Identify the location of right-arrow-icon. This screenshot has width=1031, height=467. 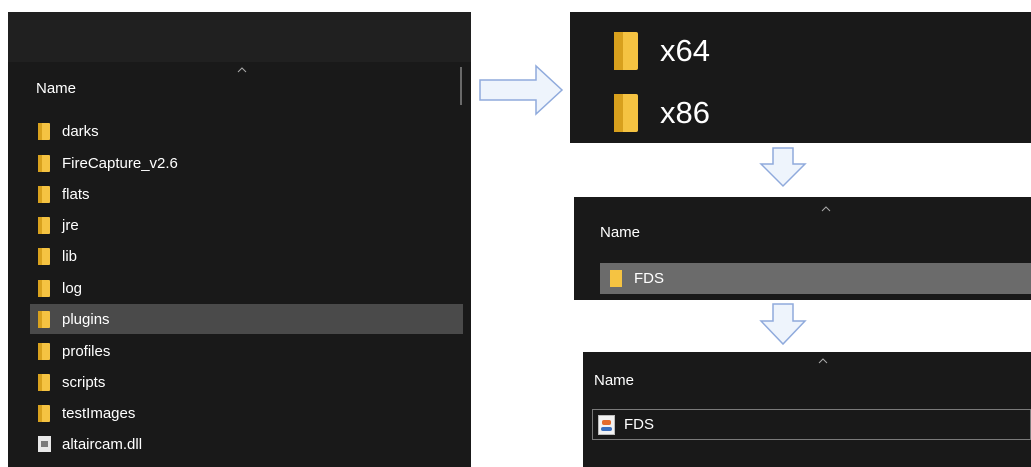
(521, 90).